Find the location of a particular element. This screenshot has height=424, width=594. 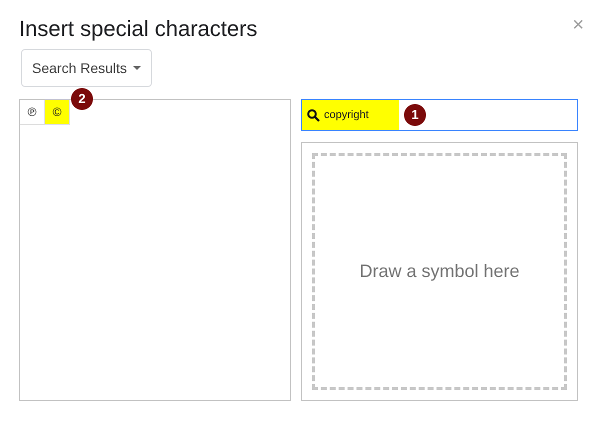

search-text: copyright is located at coordinates (346, 115).